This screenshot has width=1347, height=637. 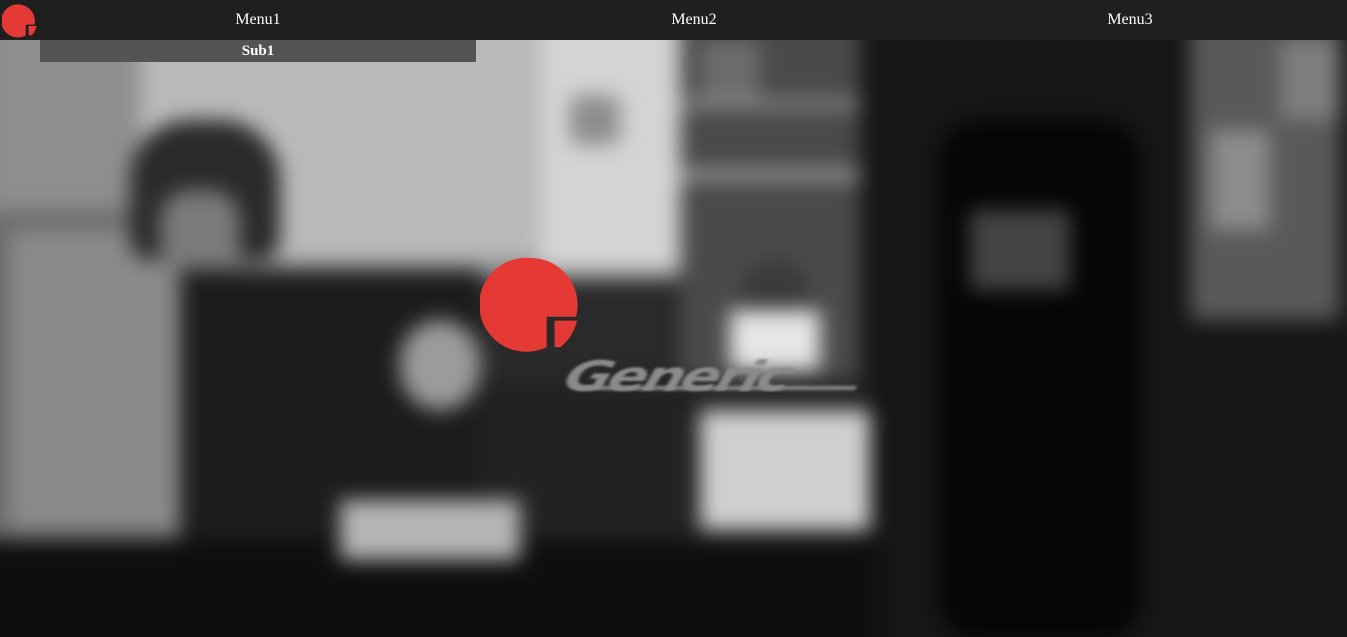 What do you see at coordinates (675, 331) in the screenshot?
I see `hero-brand-logo: Generic` at bounding box center [675, 331].